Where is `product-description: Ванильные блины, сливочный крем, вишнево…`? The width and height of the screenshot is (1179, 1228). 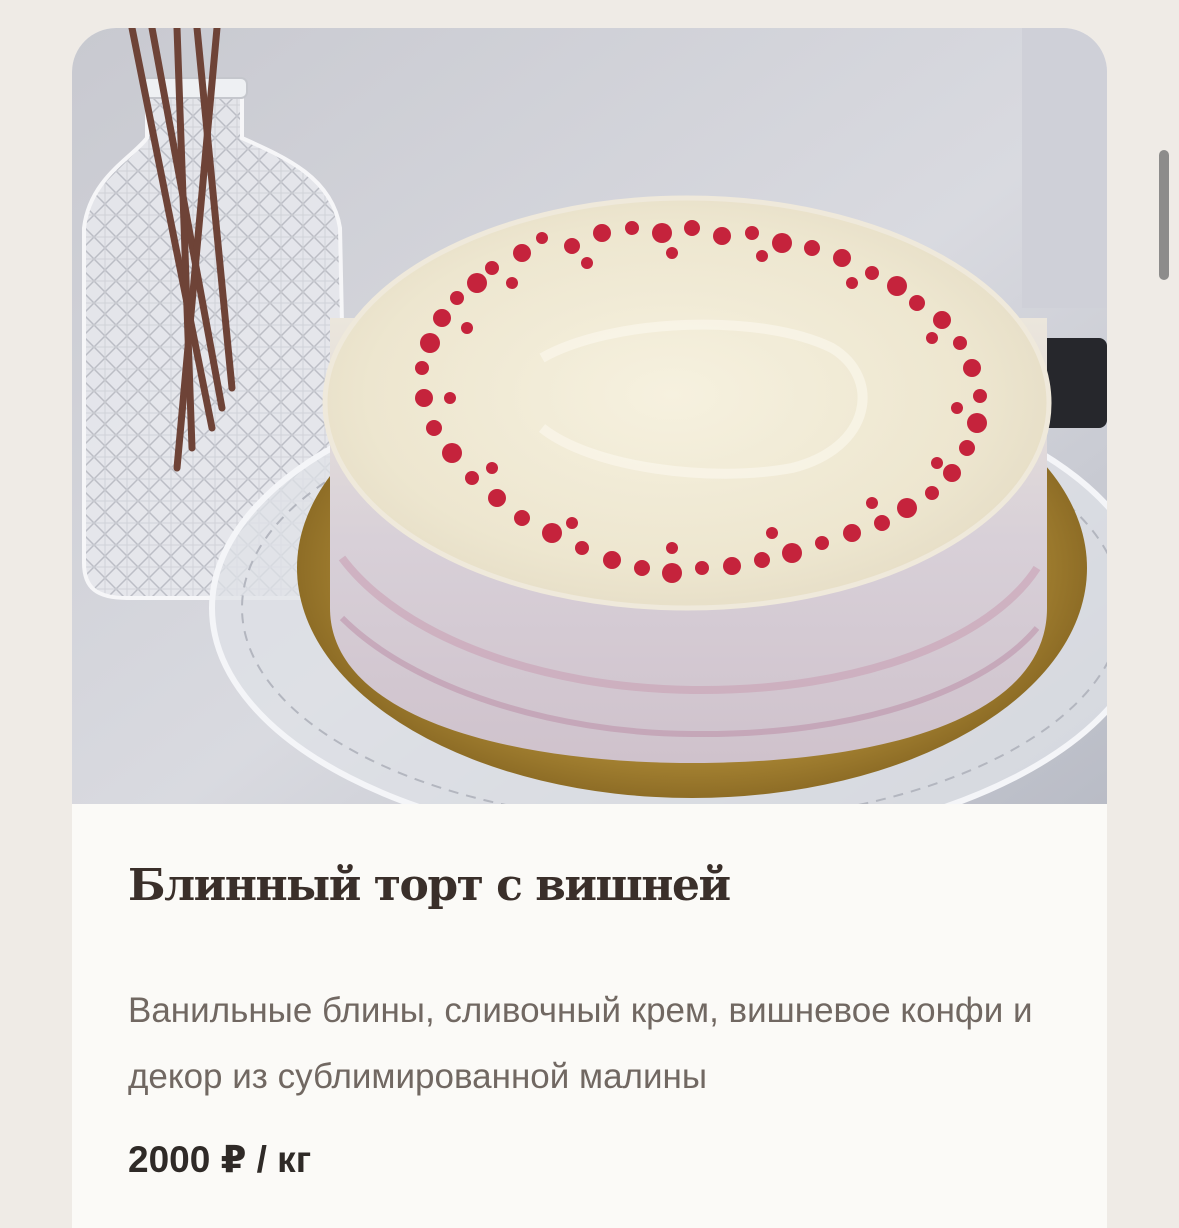 product-description: Ванильные блины, сливочный крем, вишнево… is located at coordinates (580, 1043).